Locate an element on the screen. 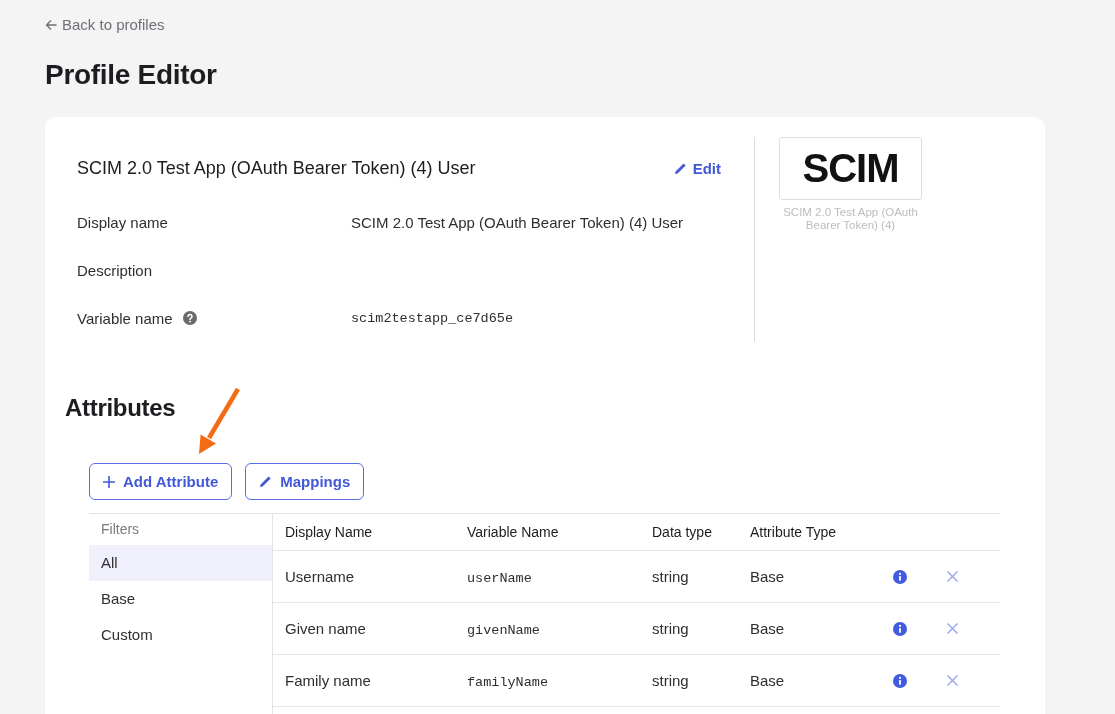  plus-icon is located at coordinates (109, 481).